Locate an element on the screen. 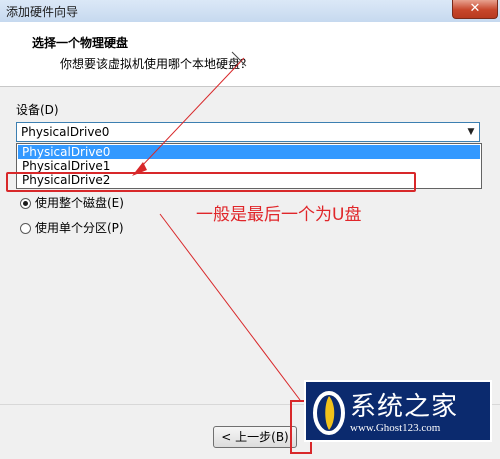  logo-url: www.Ghost123.com is located at coordinates (395, 428).